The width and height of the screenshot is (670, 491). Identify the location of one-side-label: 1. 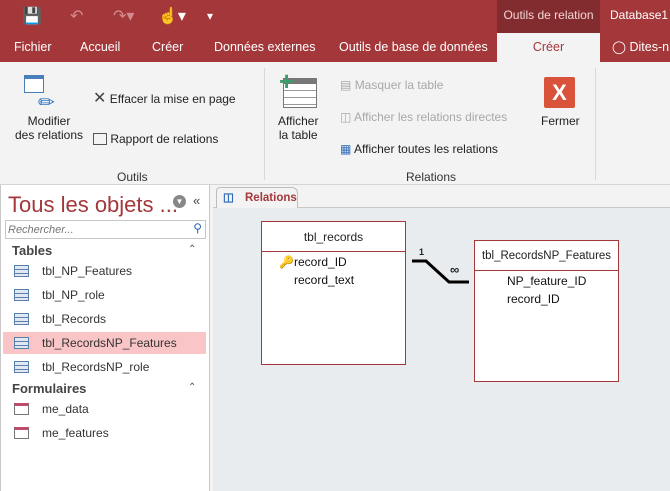
(422, 252).